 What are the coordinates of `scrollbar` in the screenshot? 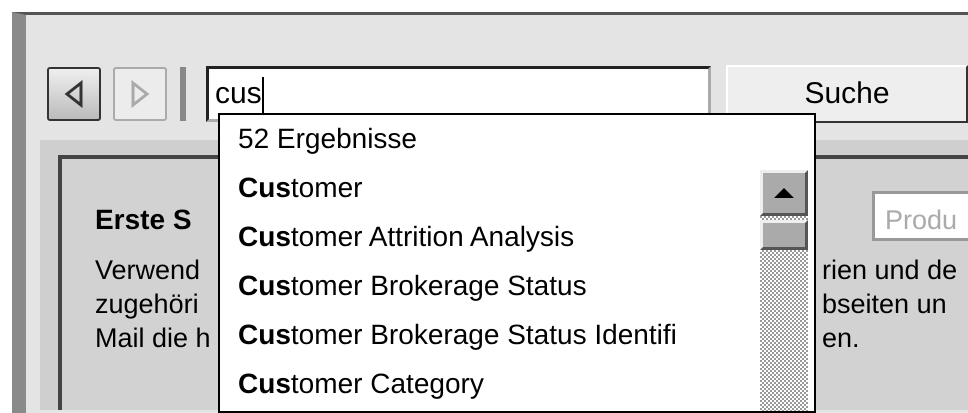 It's located at (784, 290).